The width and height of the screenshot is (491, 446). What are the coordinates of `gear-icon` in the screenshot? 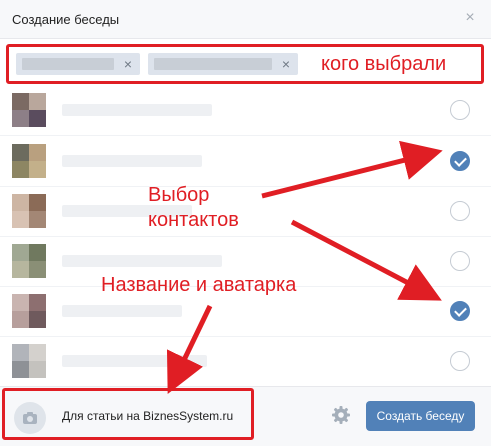 It's located at (341, 415).